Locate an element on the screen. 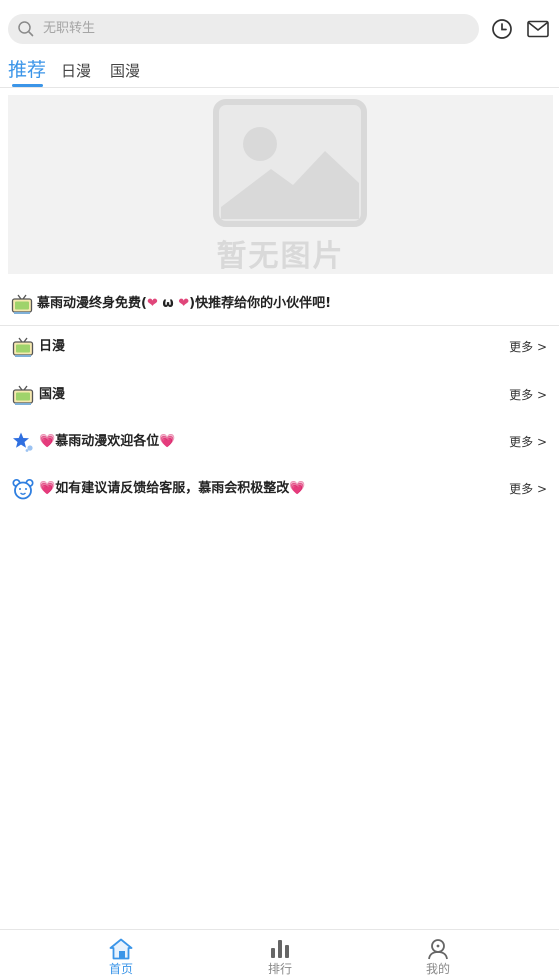  bottom-navigation: 首页 排行 我的 is located at coordinates (279, 954).